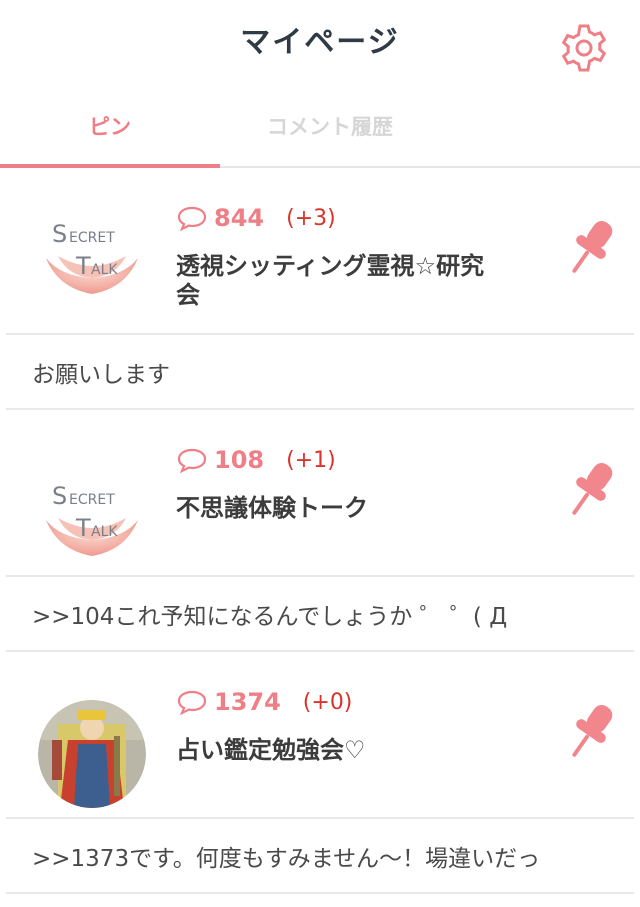  What do you see at coordinates (341, 750) in the screenshot?
I see `thread-name: 占い鑑定勉強会♡` at bounding box center [341, 750].